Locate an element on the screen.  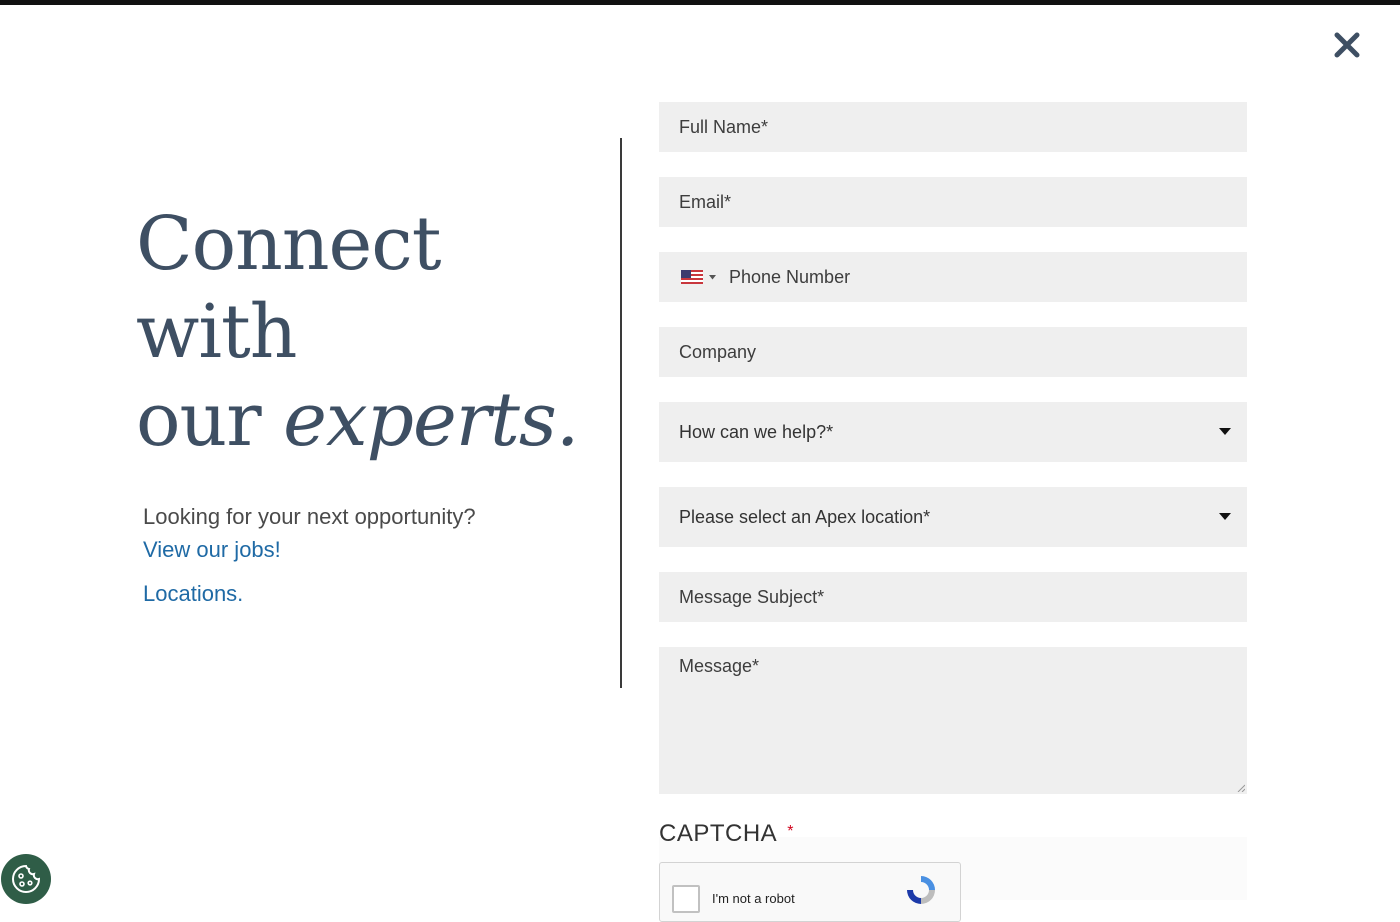
page-title: Connect with our experts. is located at coordinates (371, 332).